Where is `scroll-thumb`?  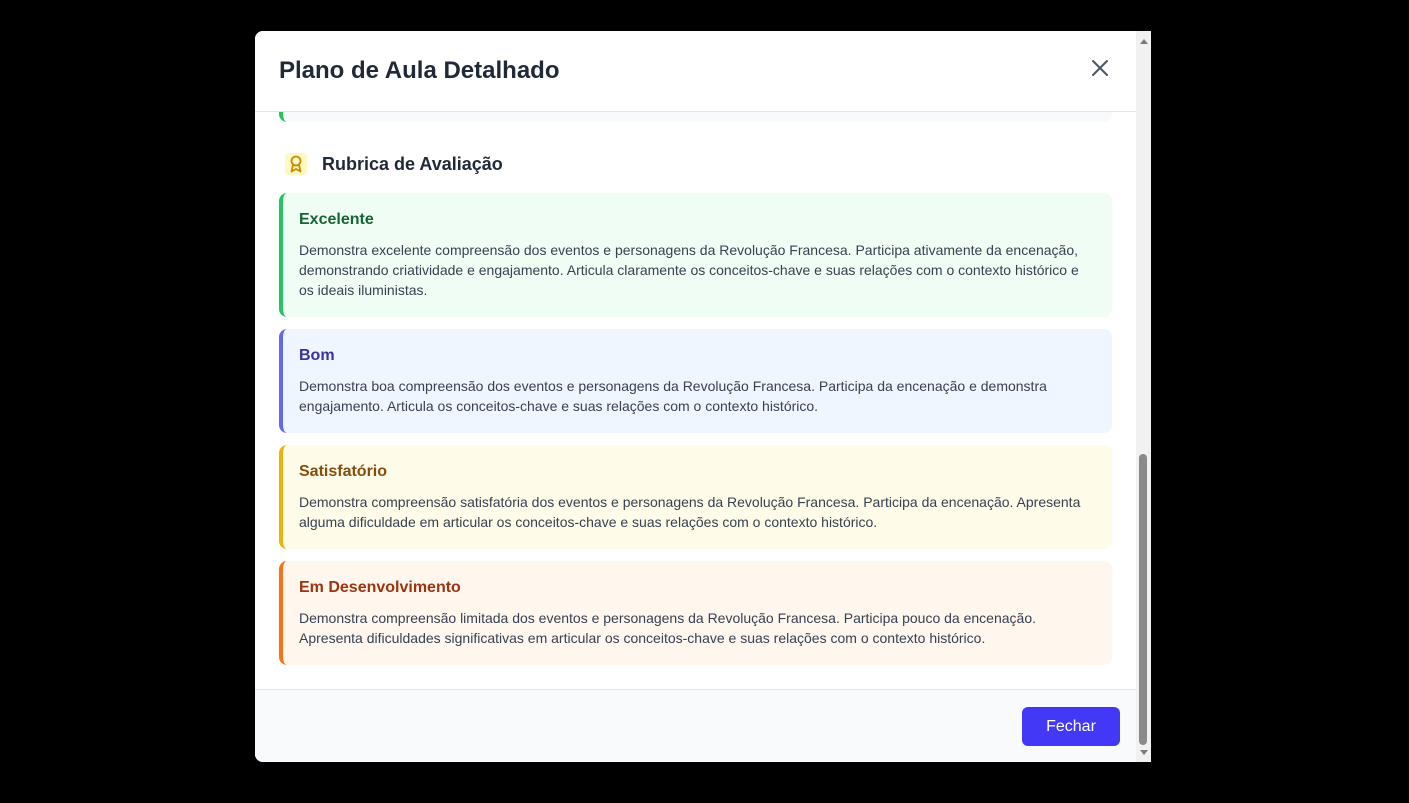 scroll-thumb is located at coordinates (1143, 599).